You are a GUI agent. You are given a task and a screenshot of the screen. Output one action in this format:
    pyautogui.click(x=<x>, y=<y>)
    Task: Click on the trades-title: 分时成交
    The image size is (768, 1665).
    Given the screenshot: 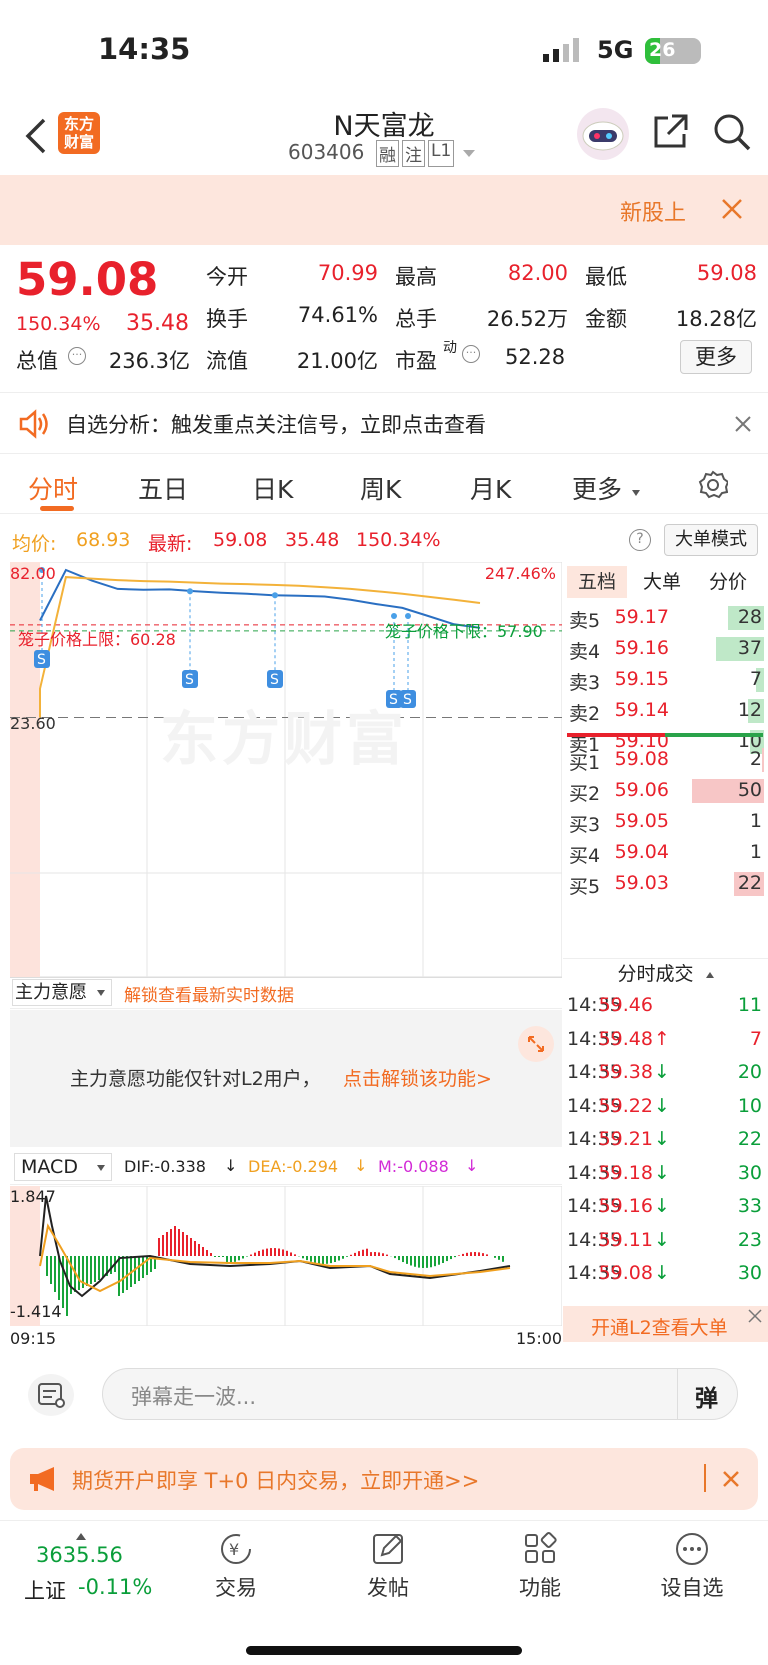 What is the action you would take?
    pyautogui.click(x=665, y=973)
    